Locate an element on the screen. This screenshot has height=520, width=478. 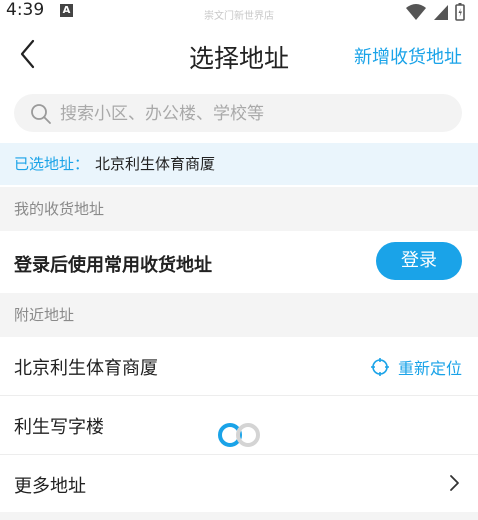
more-addresses-label: 更多地址 is located at coordinates (50, 486).